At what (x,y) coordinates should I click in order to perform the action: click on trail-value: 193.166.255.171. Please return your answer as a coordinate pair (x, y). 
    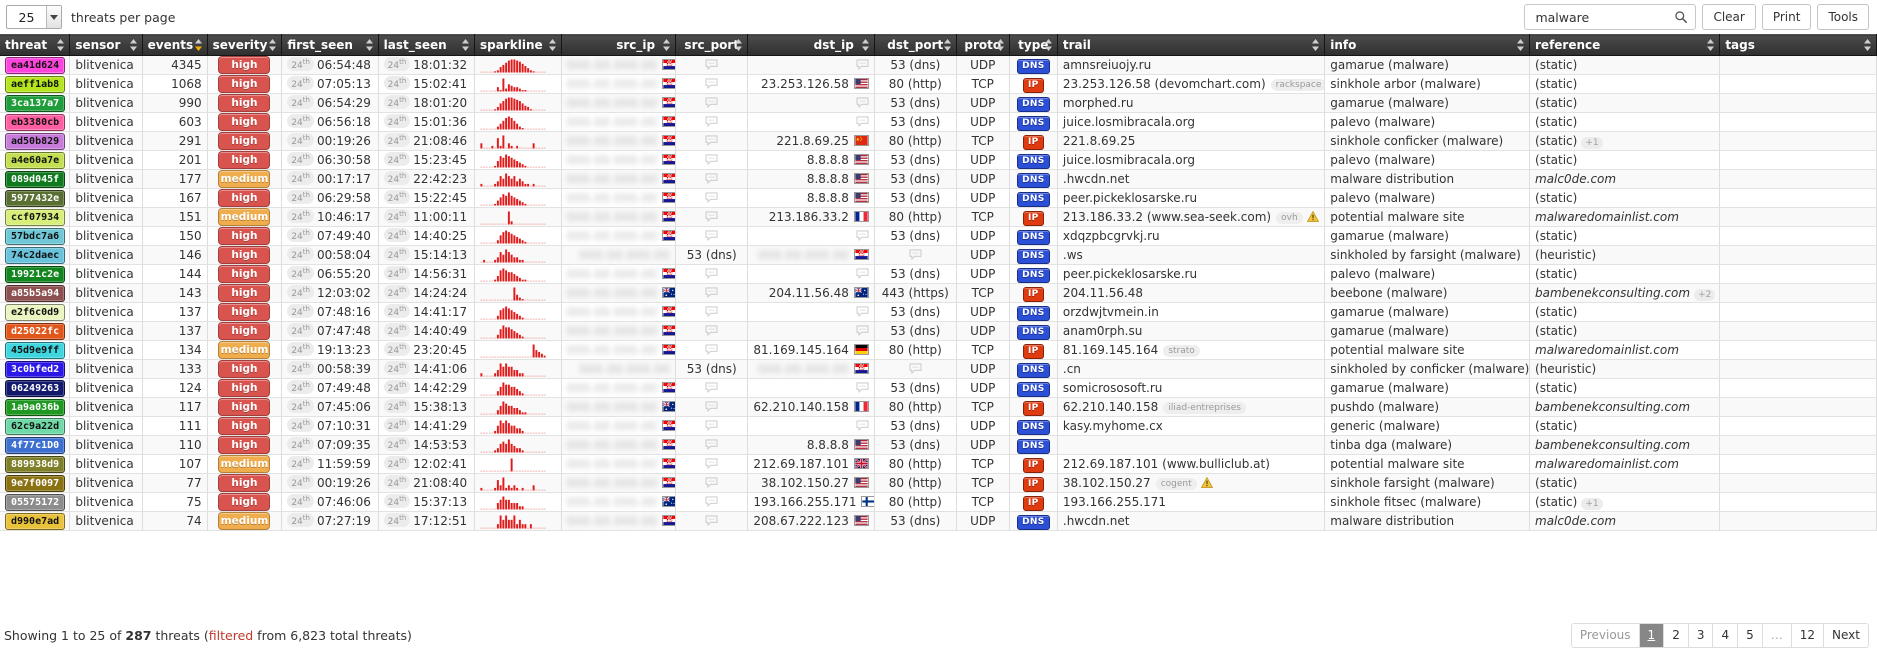
    Looking at the image, I should click on (1114, 502).